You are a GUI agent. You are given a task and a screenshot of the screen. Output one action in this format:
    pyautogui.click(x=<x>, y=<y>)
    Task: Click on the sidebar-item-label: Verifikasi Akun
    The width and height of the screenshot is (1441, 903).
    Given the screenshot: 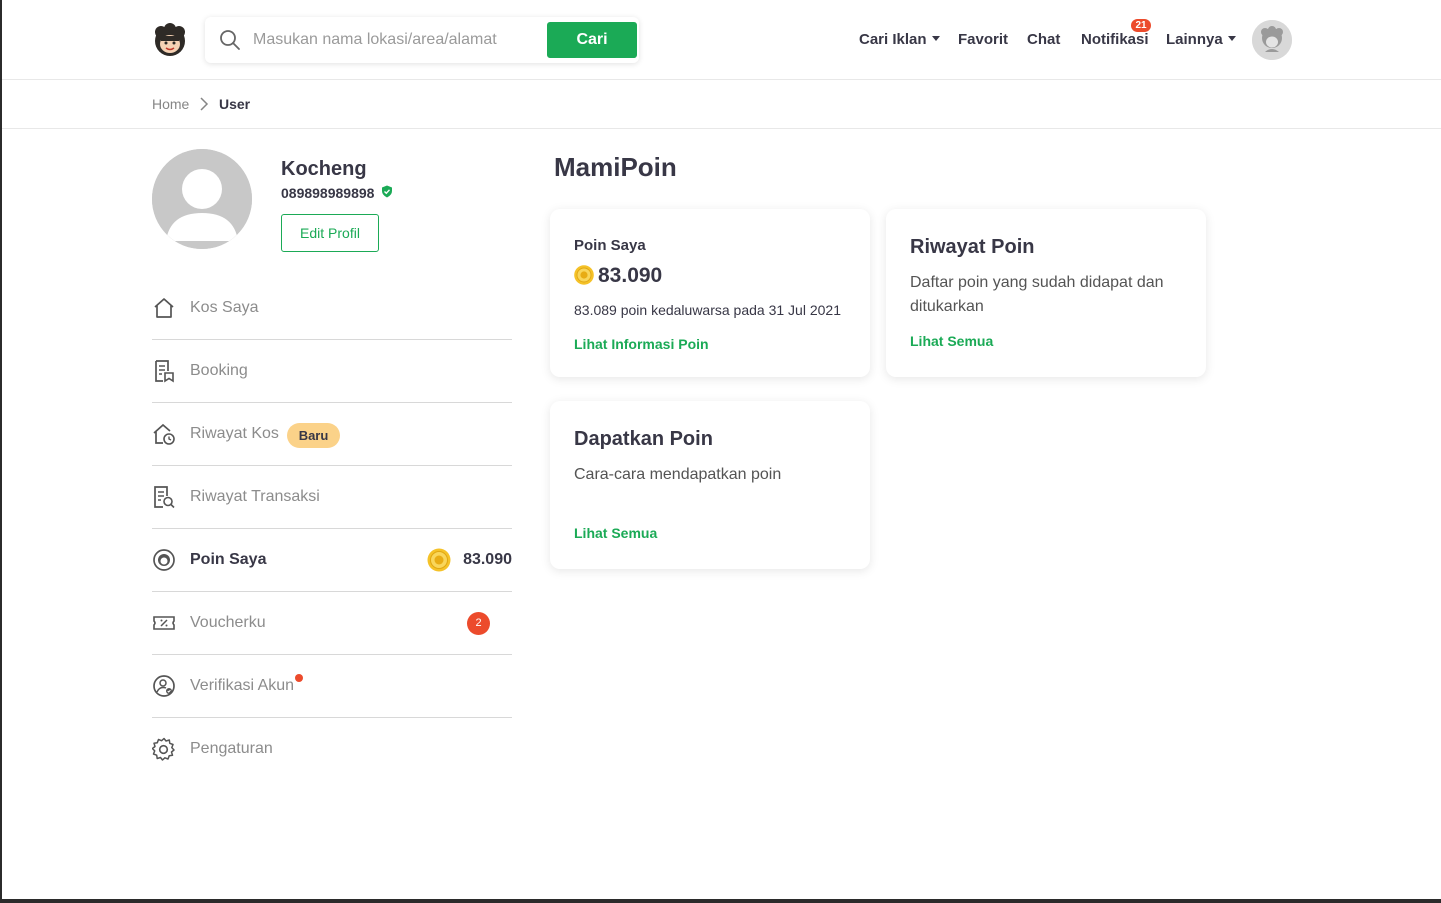 What is the action you would take?
    pyautogui.click(x=242, y=685)
    